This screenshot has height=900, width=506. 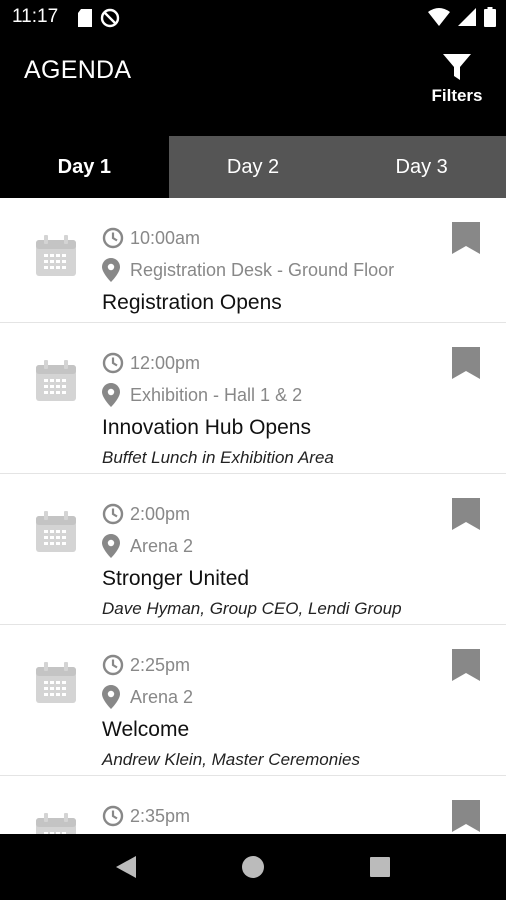 I want to click on back-icon, so click(x=126, y=867).